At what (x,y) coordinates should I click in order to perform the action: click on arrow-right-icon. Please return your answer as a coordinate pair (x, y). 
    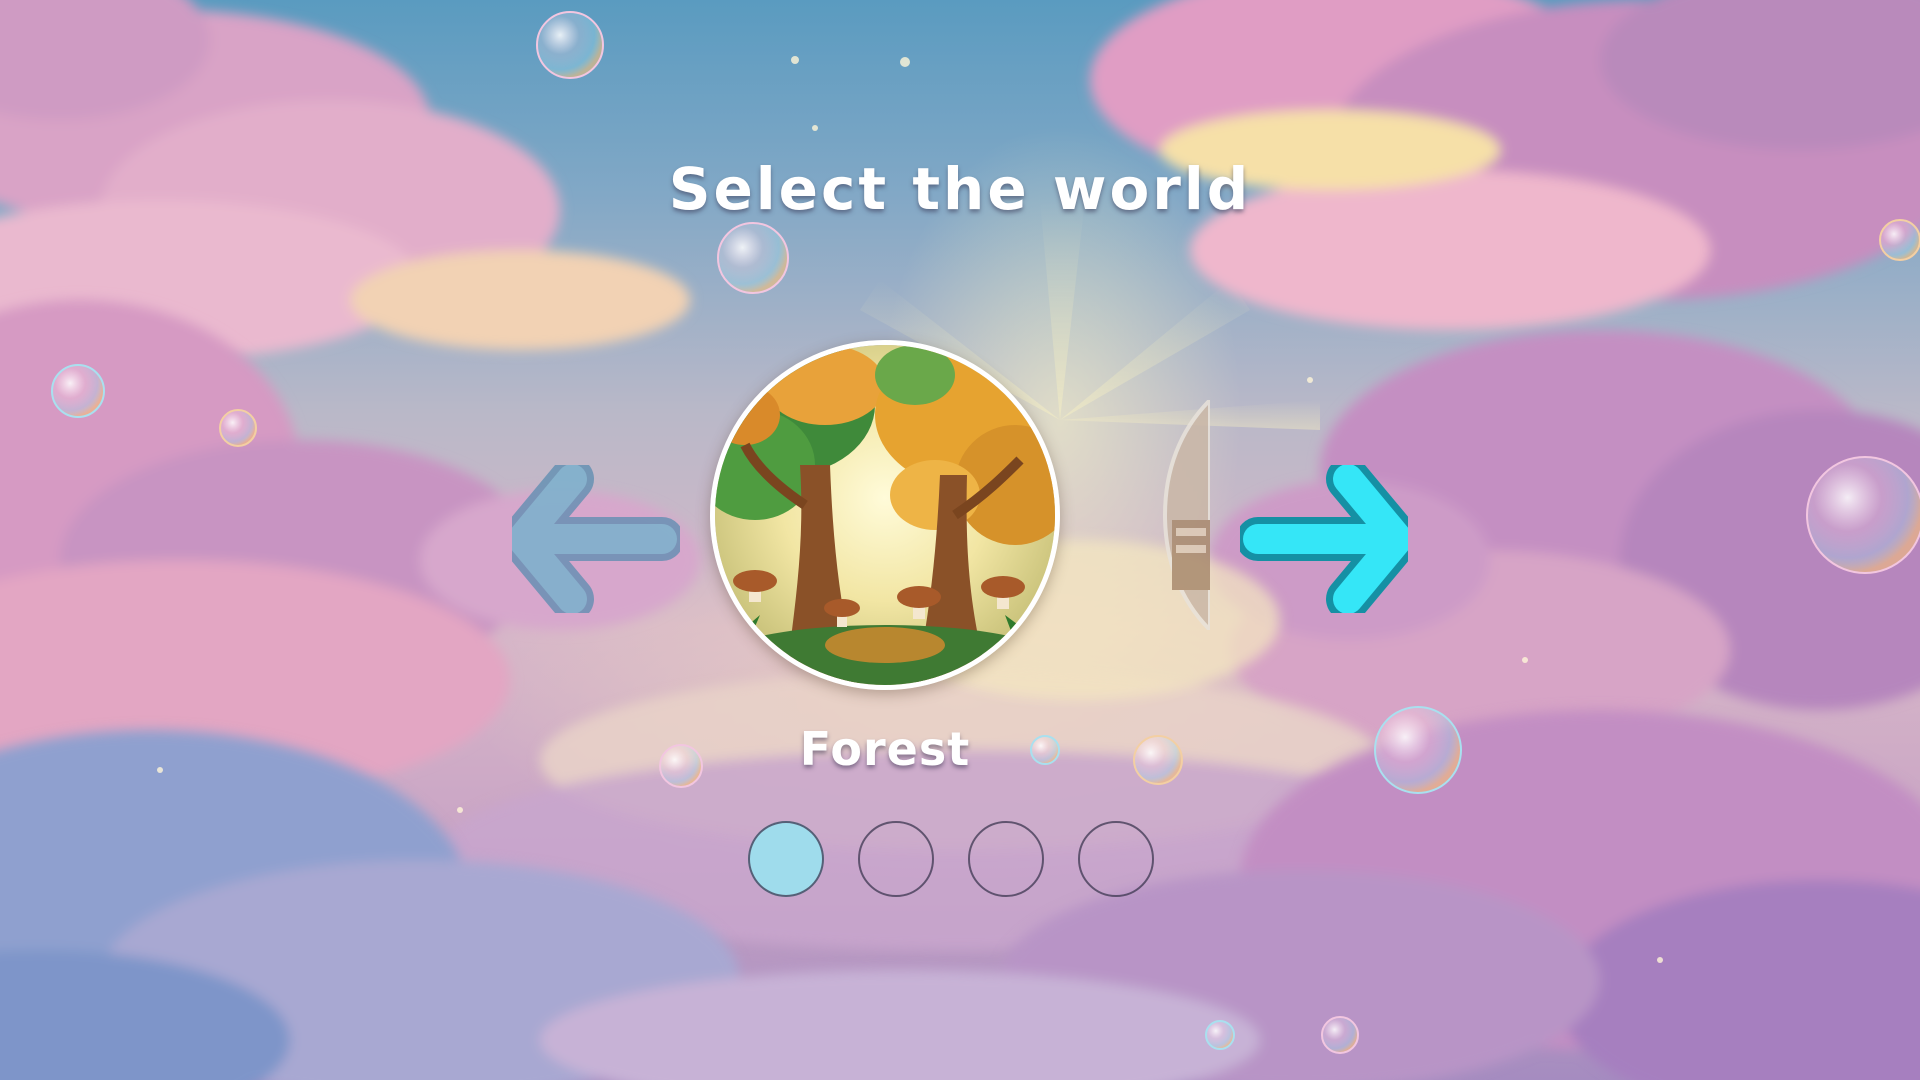
    Looking at the image, I should click on (1328, 539).